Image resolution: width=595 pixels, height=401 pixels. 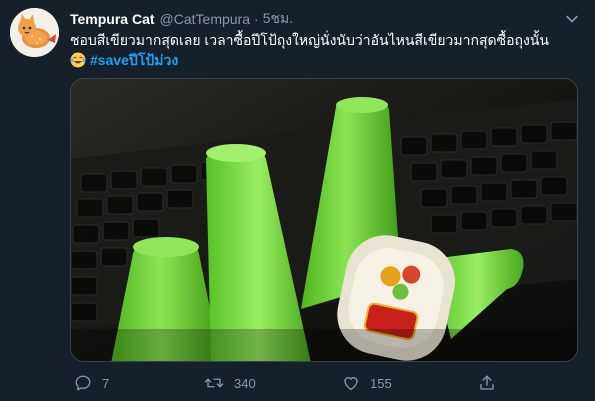 I want to click on tweet-text-line-2: #saveปีโป้ม่วง, so click(x=325, y=60).